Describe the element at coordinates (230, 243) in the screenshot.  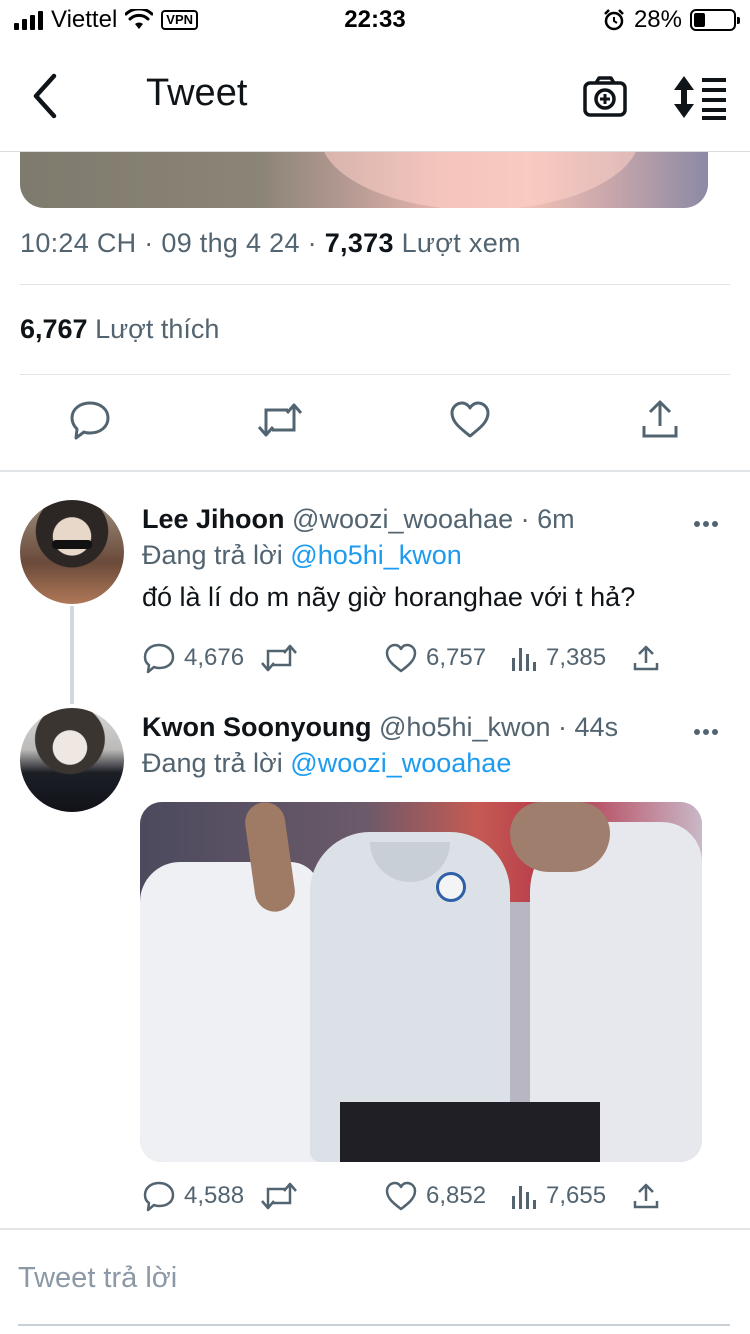
I see `tweet-date: 09 thg 4 24` at that location.